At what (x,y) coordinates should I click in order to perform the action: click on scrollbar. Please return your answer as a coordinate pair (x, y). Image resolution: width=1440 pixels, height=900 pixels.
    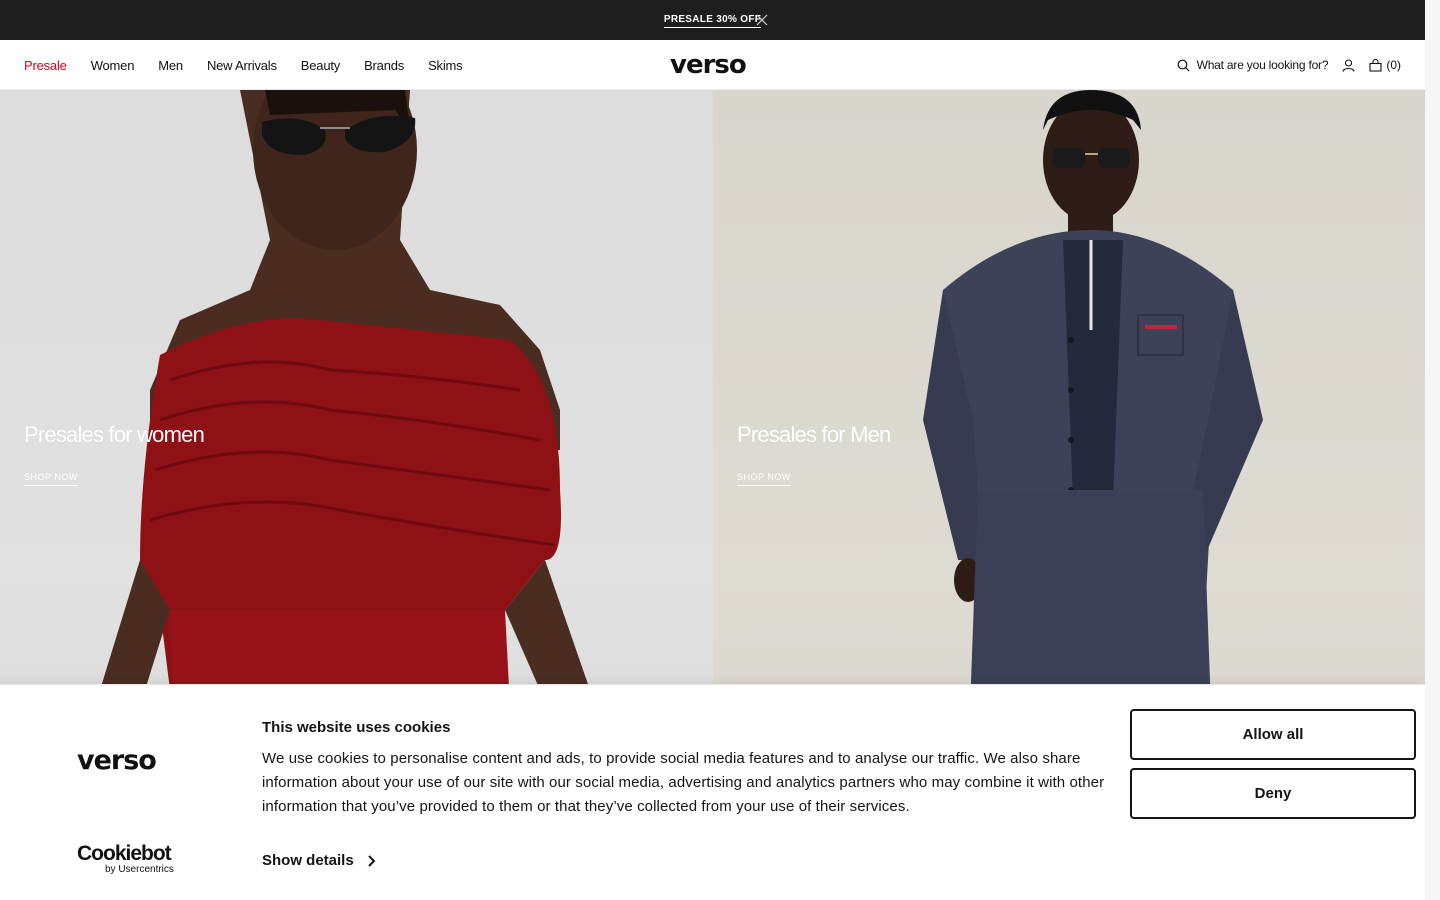
    Looking at the image, I should click on (1432, 450).